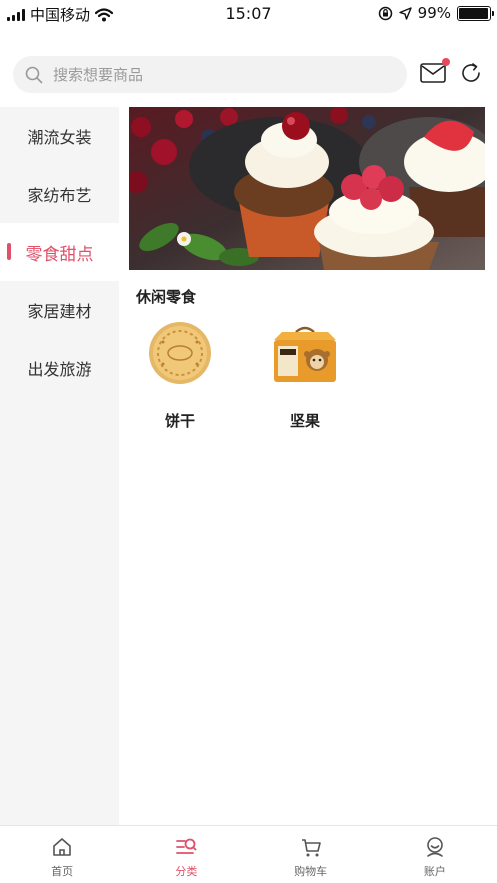  I want to click on product-biscuit: 饼干, so click(180, 374).